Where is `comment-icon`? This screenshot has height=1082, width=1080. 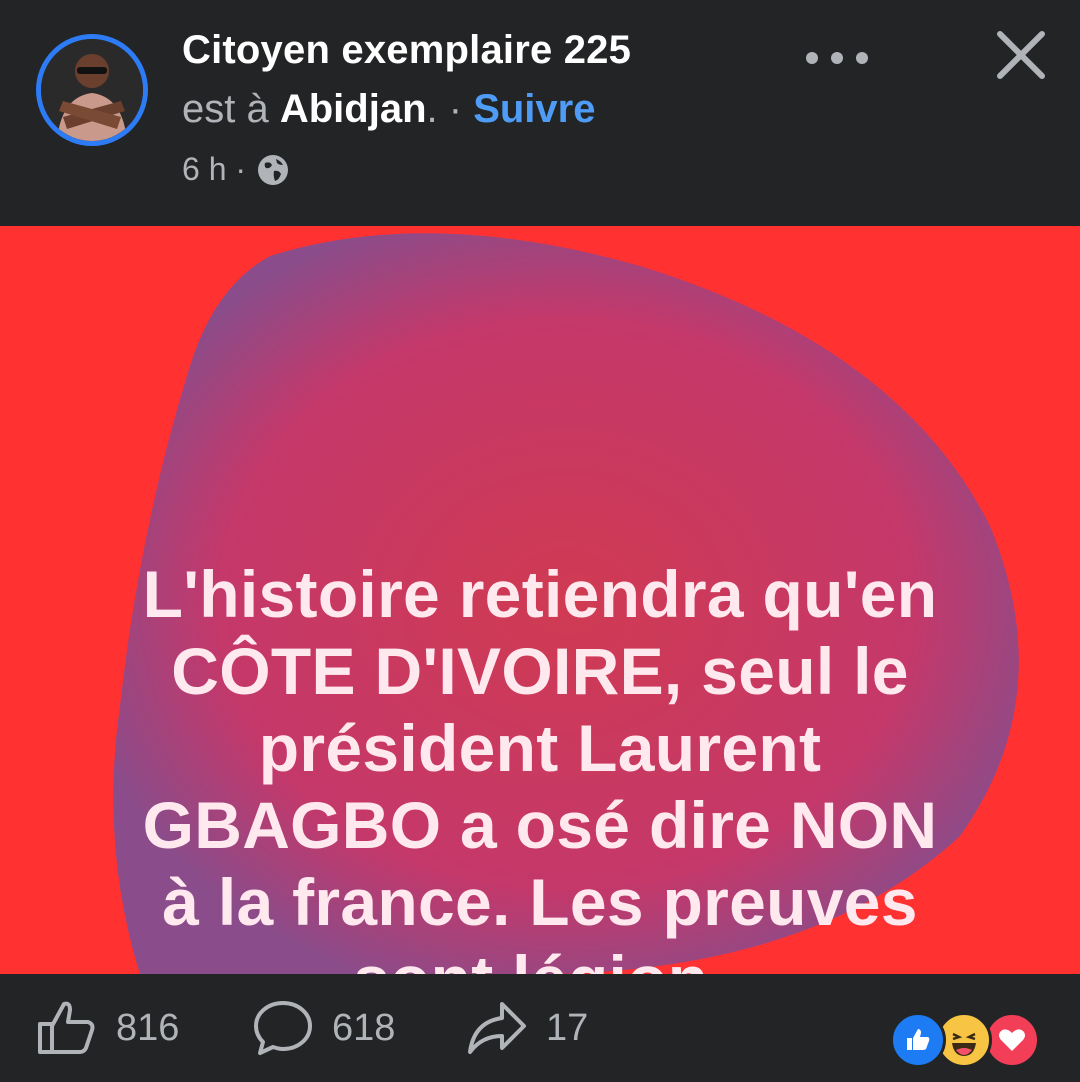
comment-icon is located at coordinates (283, 1028).